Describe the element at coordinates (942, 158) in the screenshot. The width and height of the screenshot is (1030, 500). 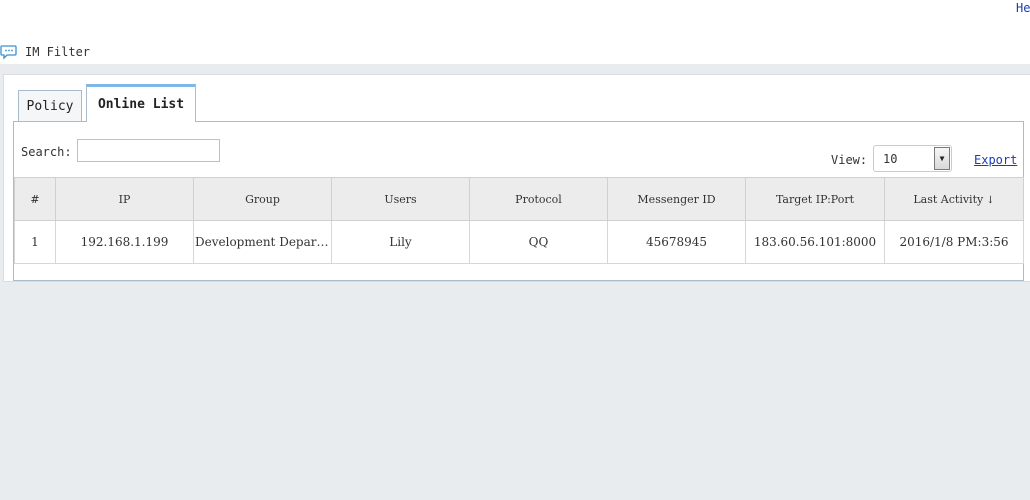
I see `chevron-down-icon: ▼` at that location.